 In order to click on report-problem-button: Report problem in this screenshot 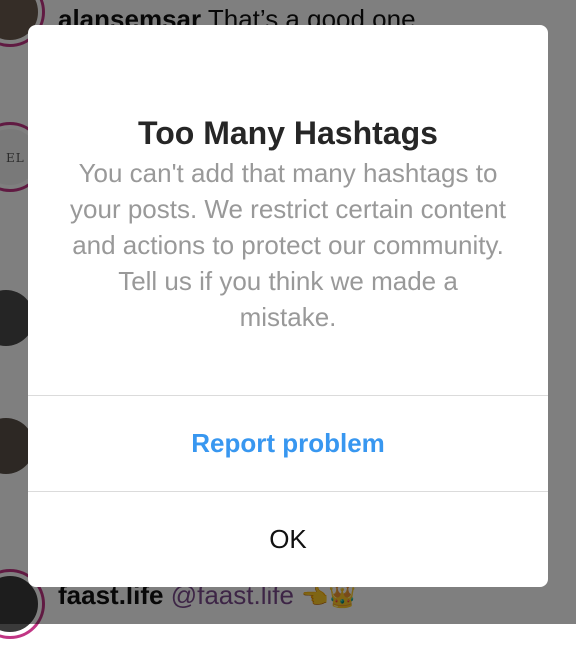, I will do `click(288, 443)`.